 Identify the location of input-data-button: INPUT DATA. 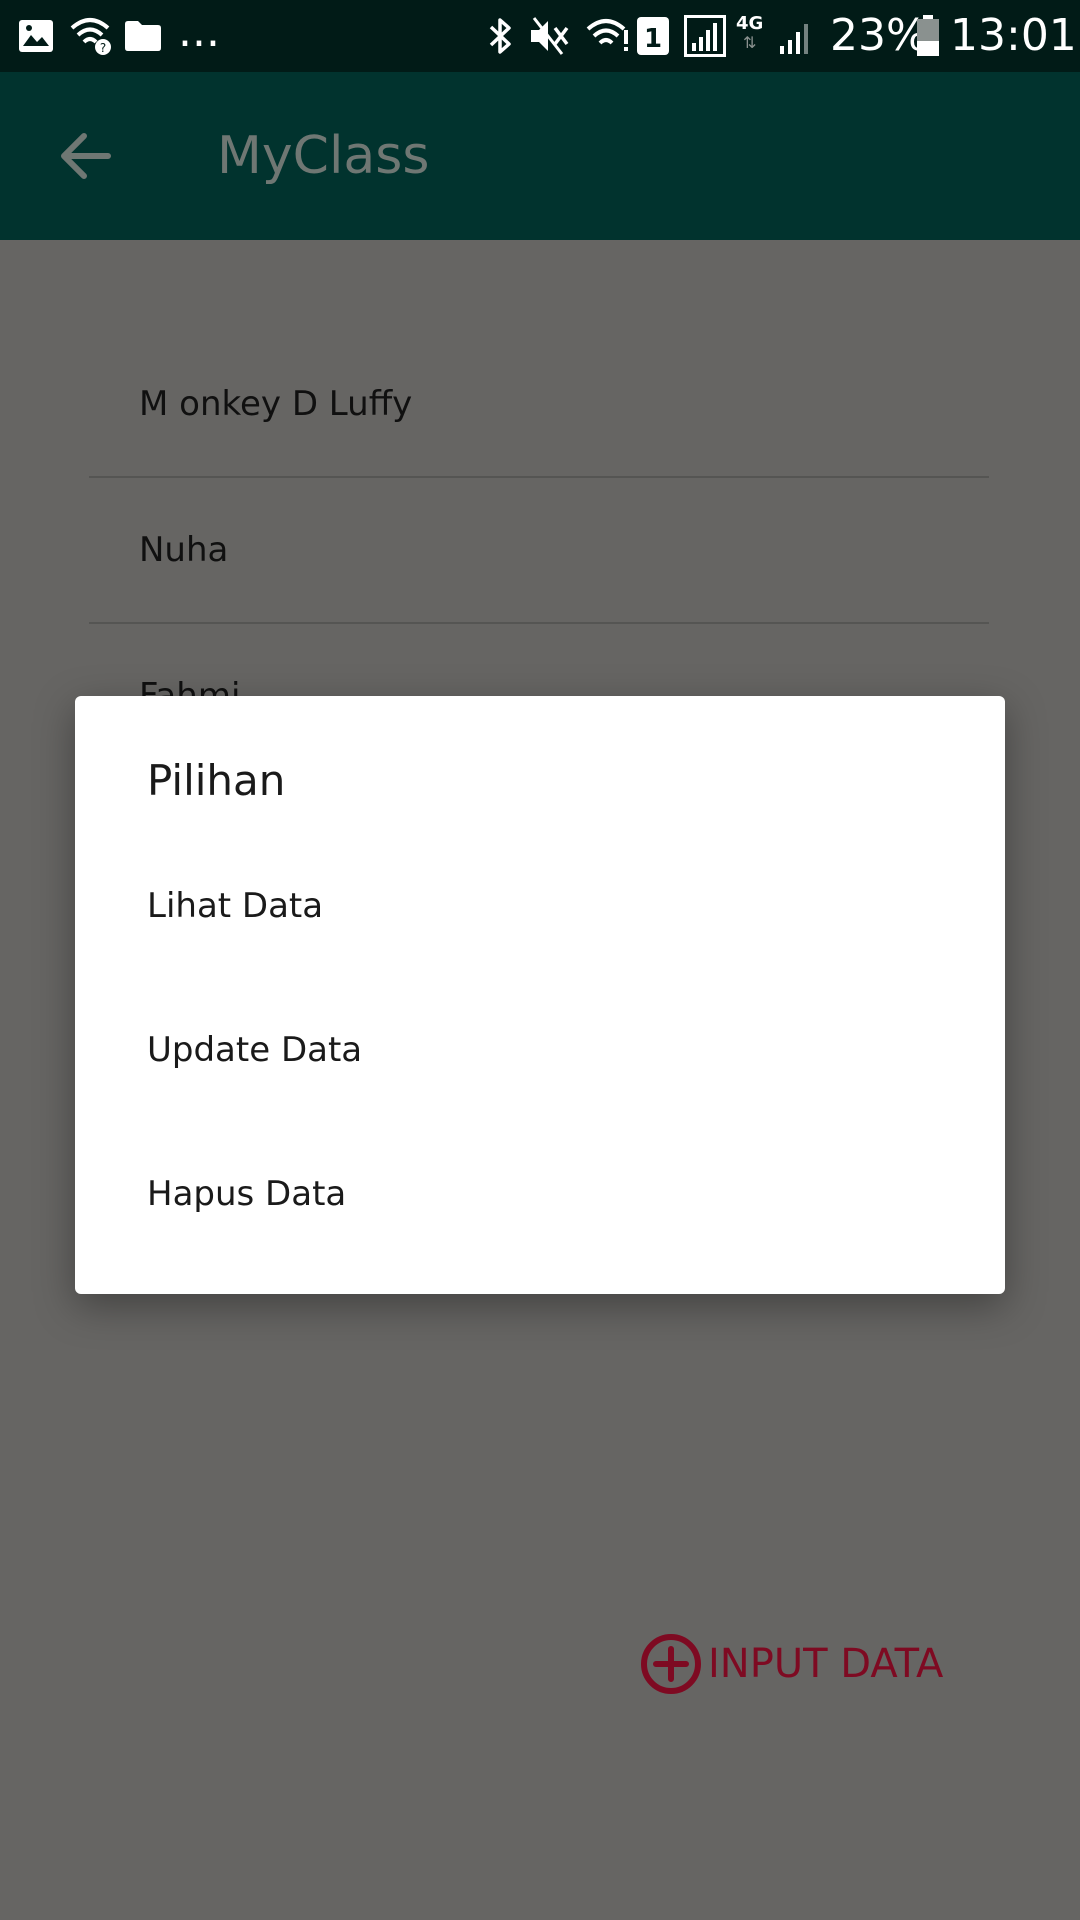
(791, 1664).